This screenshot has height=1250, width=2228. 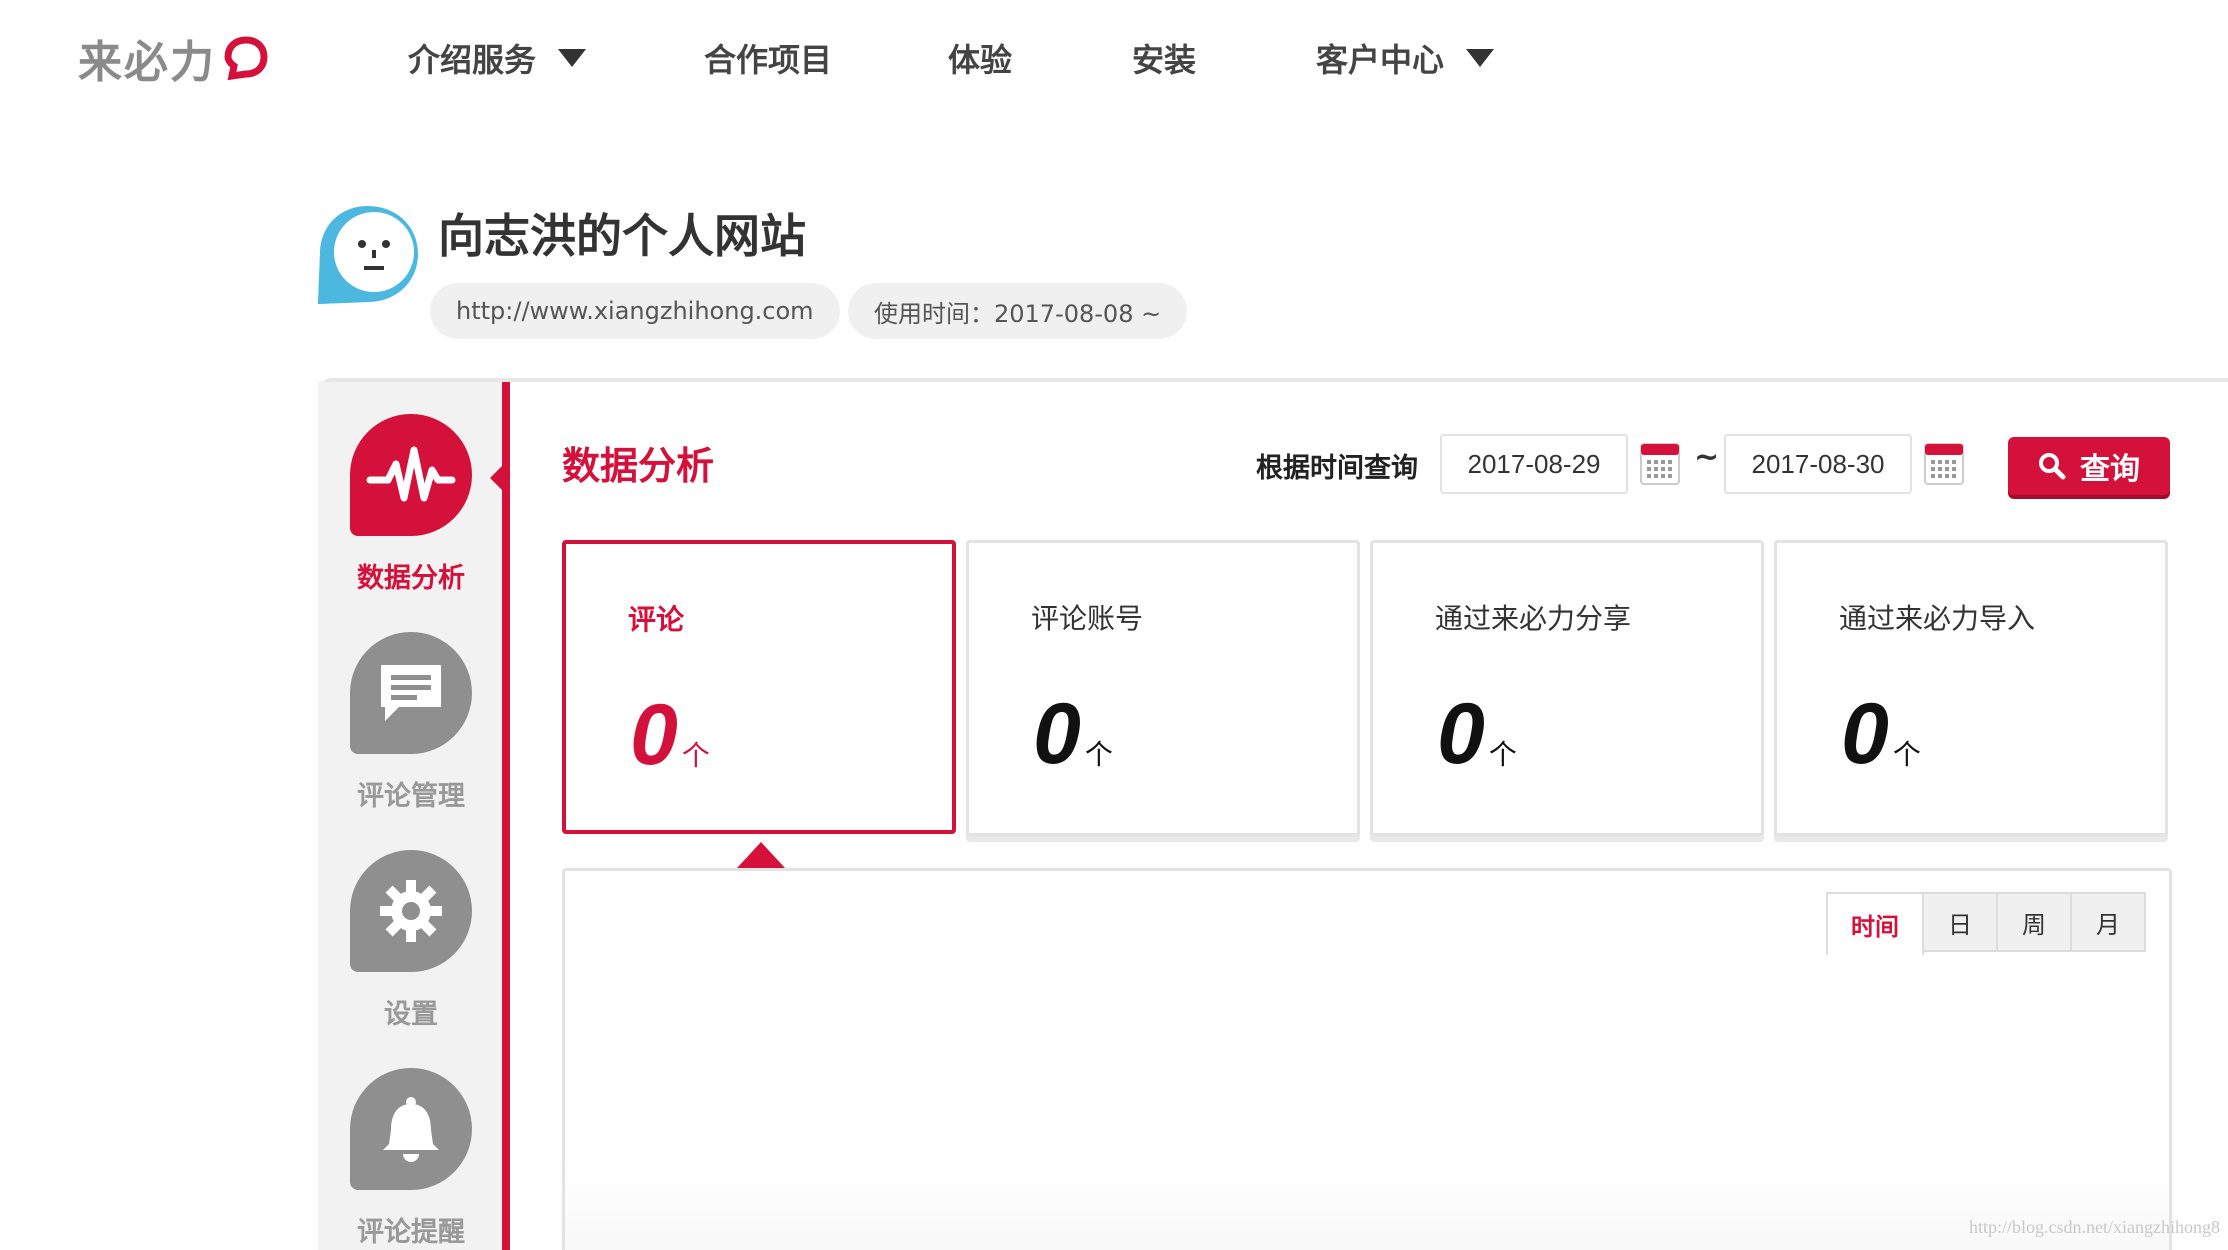 I want to click on stat-card-shares: 通过来必力分享 0 个, so click(x=1567, y=688).